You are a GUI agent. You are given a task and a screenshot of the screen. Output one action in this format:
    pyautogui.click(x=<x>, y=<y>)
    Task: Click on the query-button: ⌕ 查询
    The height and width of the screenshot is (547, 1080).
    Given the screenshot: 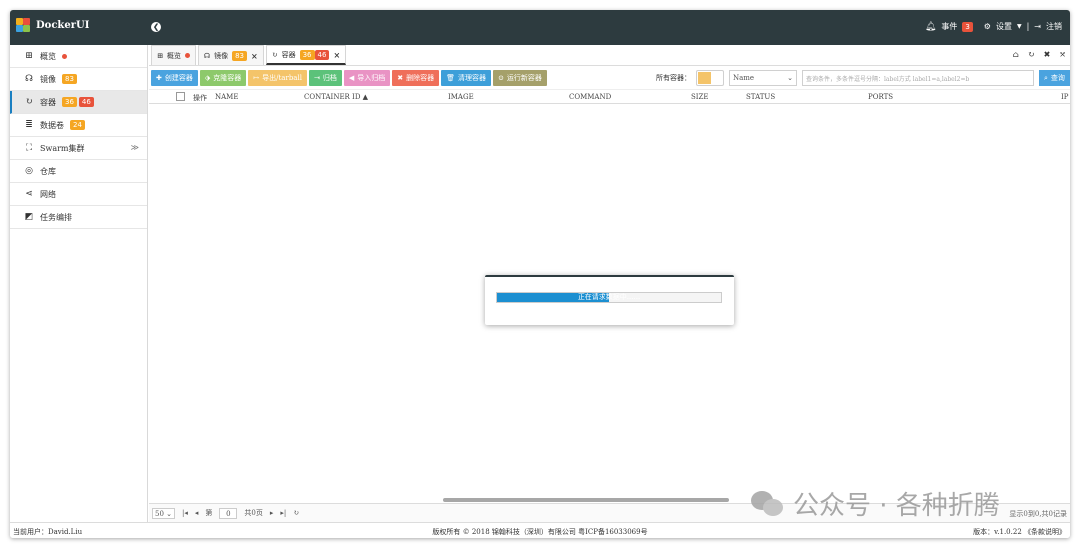 What is the action you would take?
    pyautogui.click(x=1054, y=78)
    